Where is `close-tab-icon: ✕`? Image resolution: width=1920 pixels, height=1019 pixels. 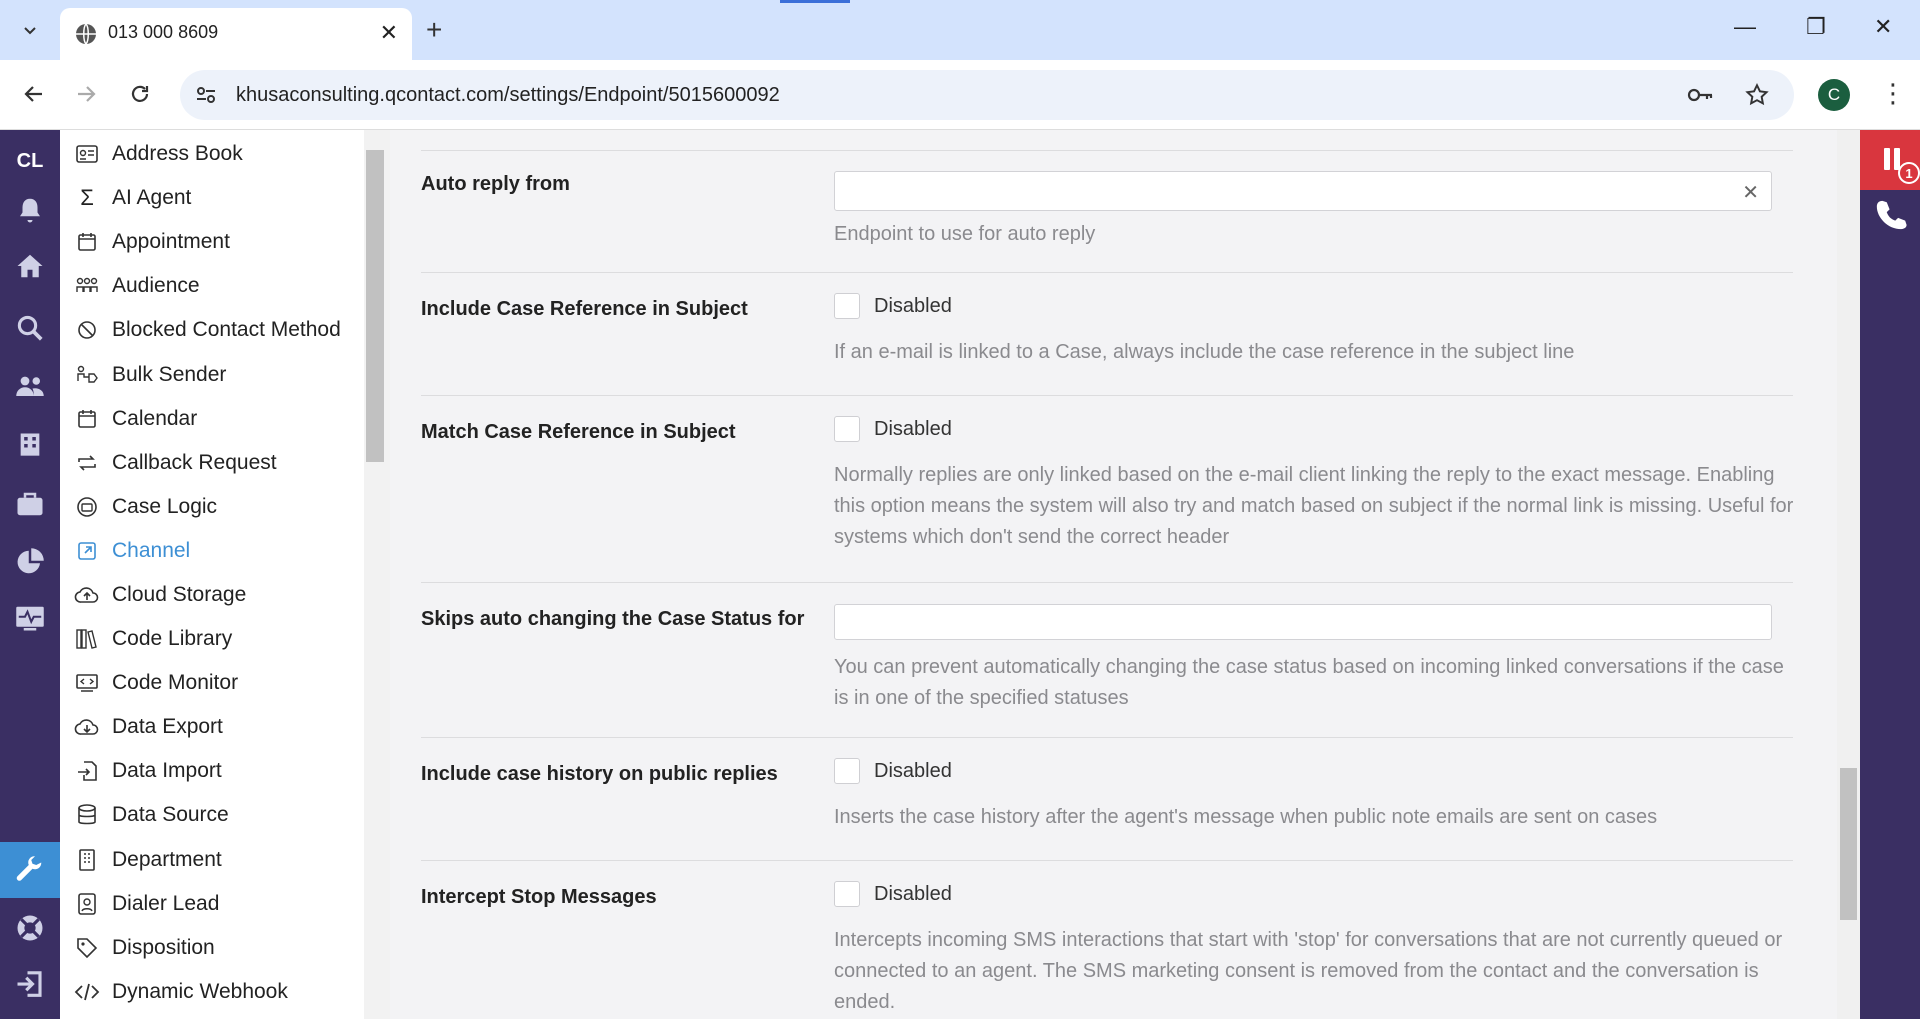 close-tab-icon: ✕ is located at coordinates (389, 33).